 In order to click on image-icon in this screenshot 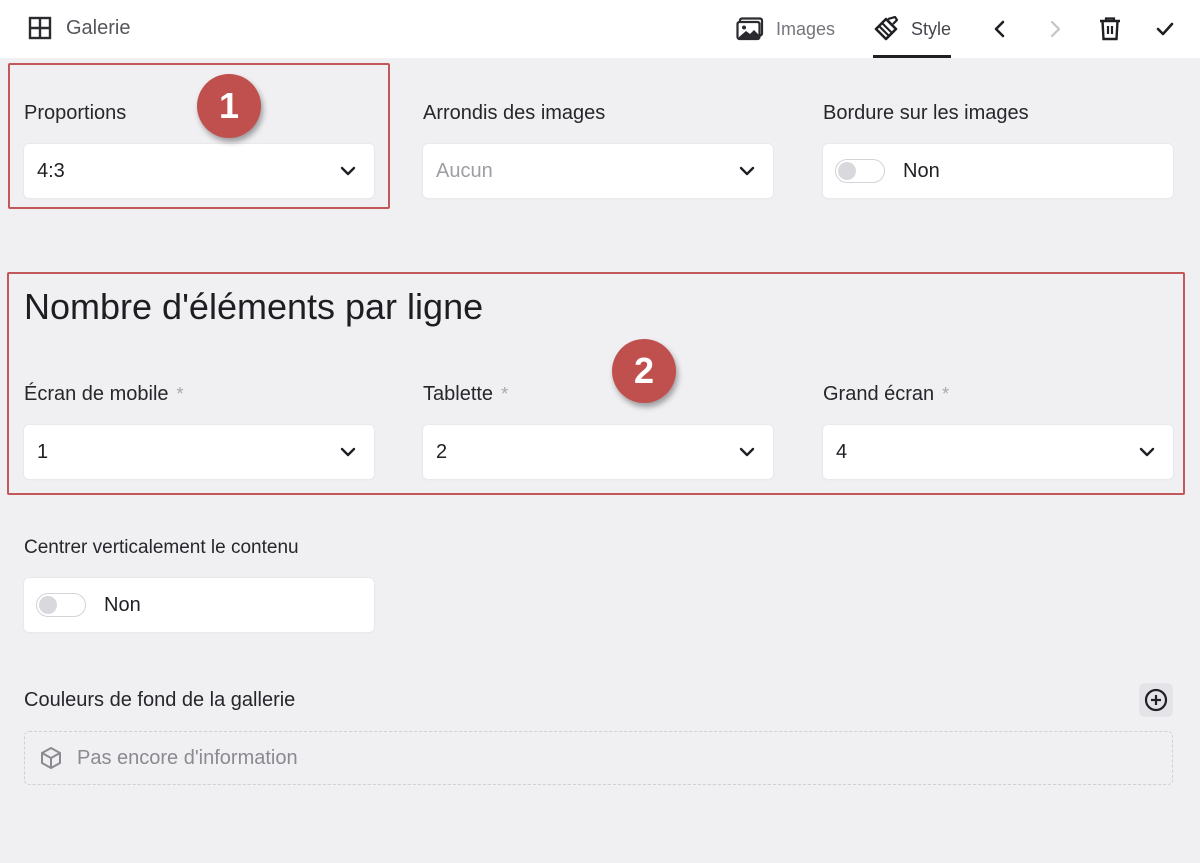, I will do `click(750, 29)`.